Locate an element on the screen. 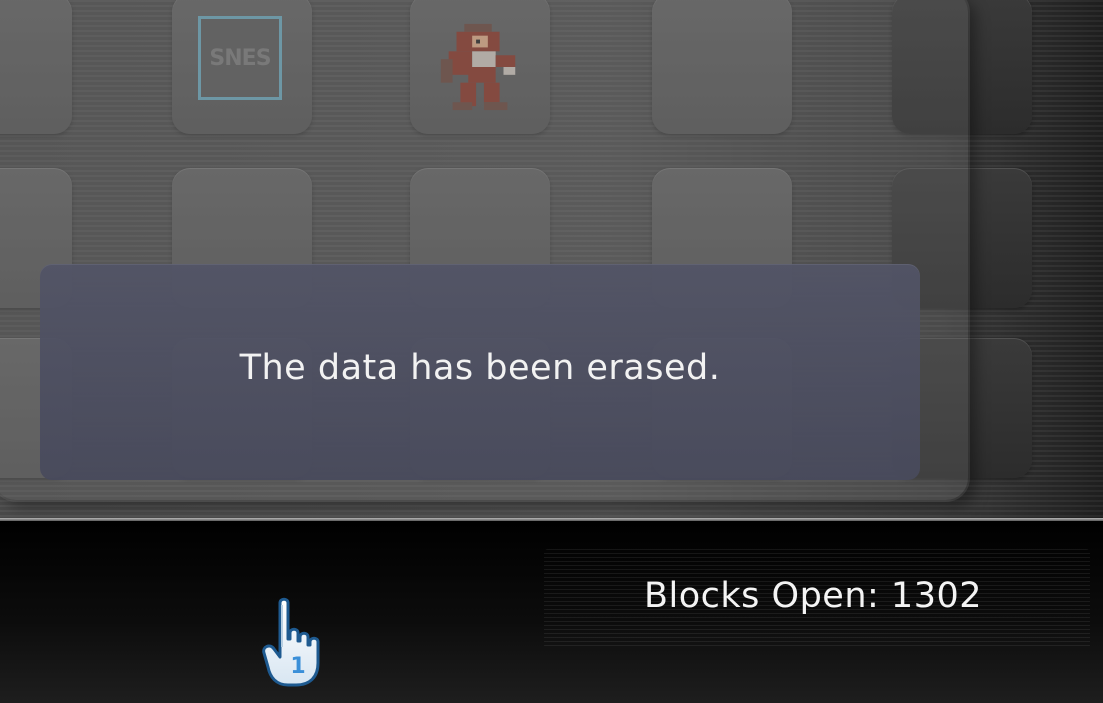 Image resolution: width=1103 pixels, height=703 pixels. blocks-open-panel: Blocks Open: 1302 is located at coordinates (817, 599).